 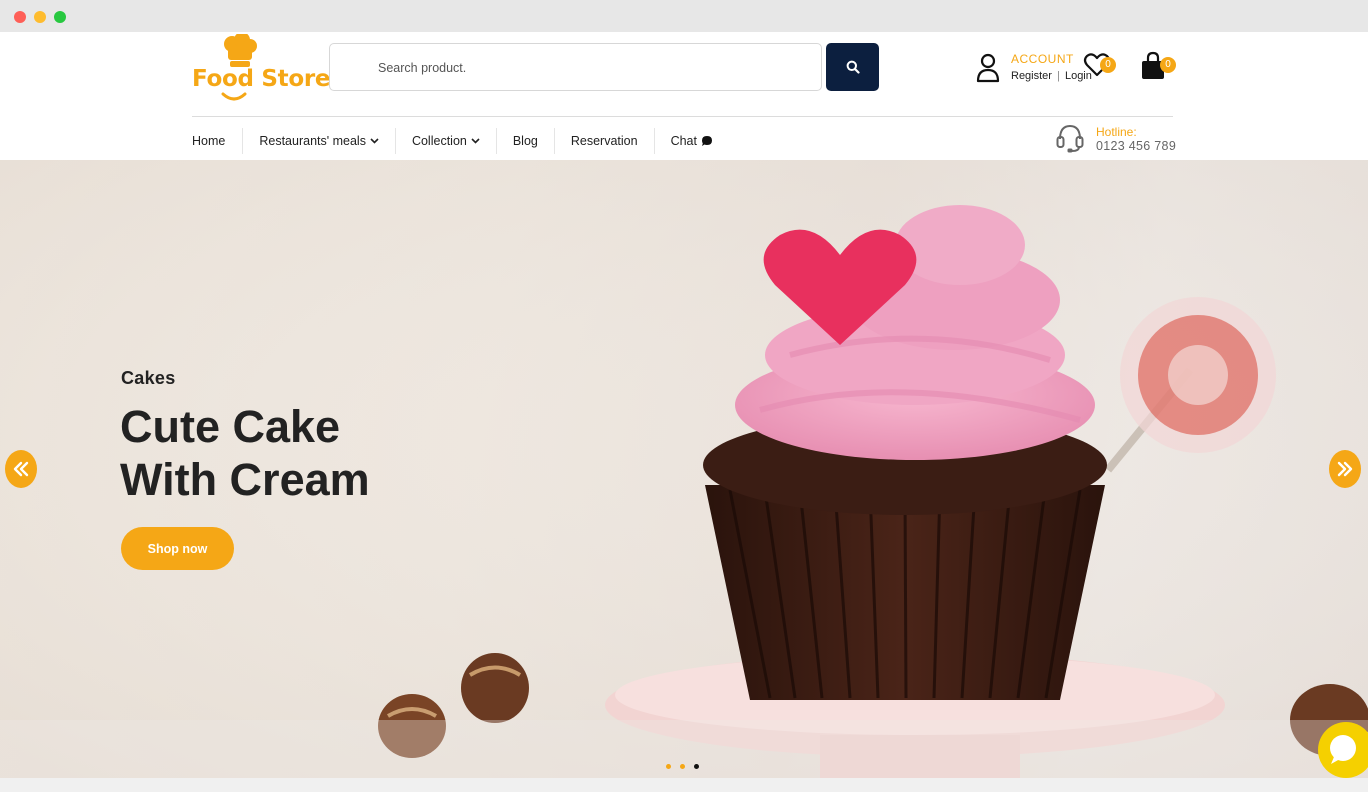 What do you see at coordinates (40, 17) in the screenshot?
I see `window-minimize-button` at bounding box center [40, 17].